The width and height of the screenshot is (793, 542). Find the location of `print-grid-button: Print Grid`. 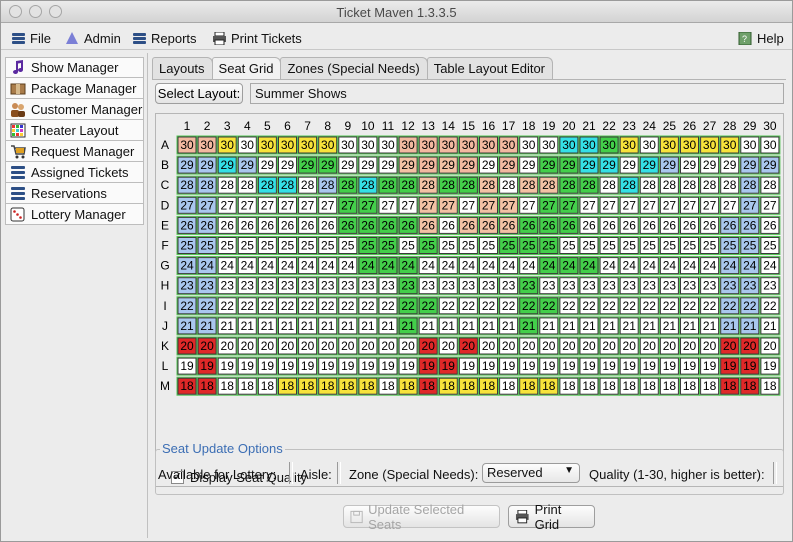

print-grid-button: Print Grid is located at coordinates (551, 517).